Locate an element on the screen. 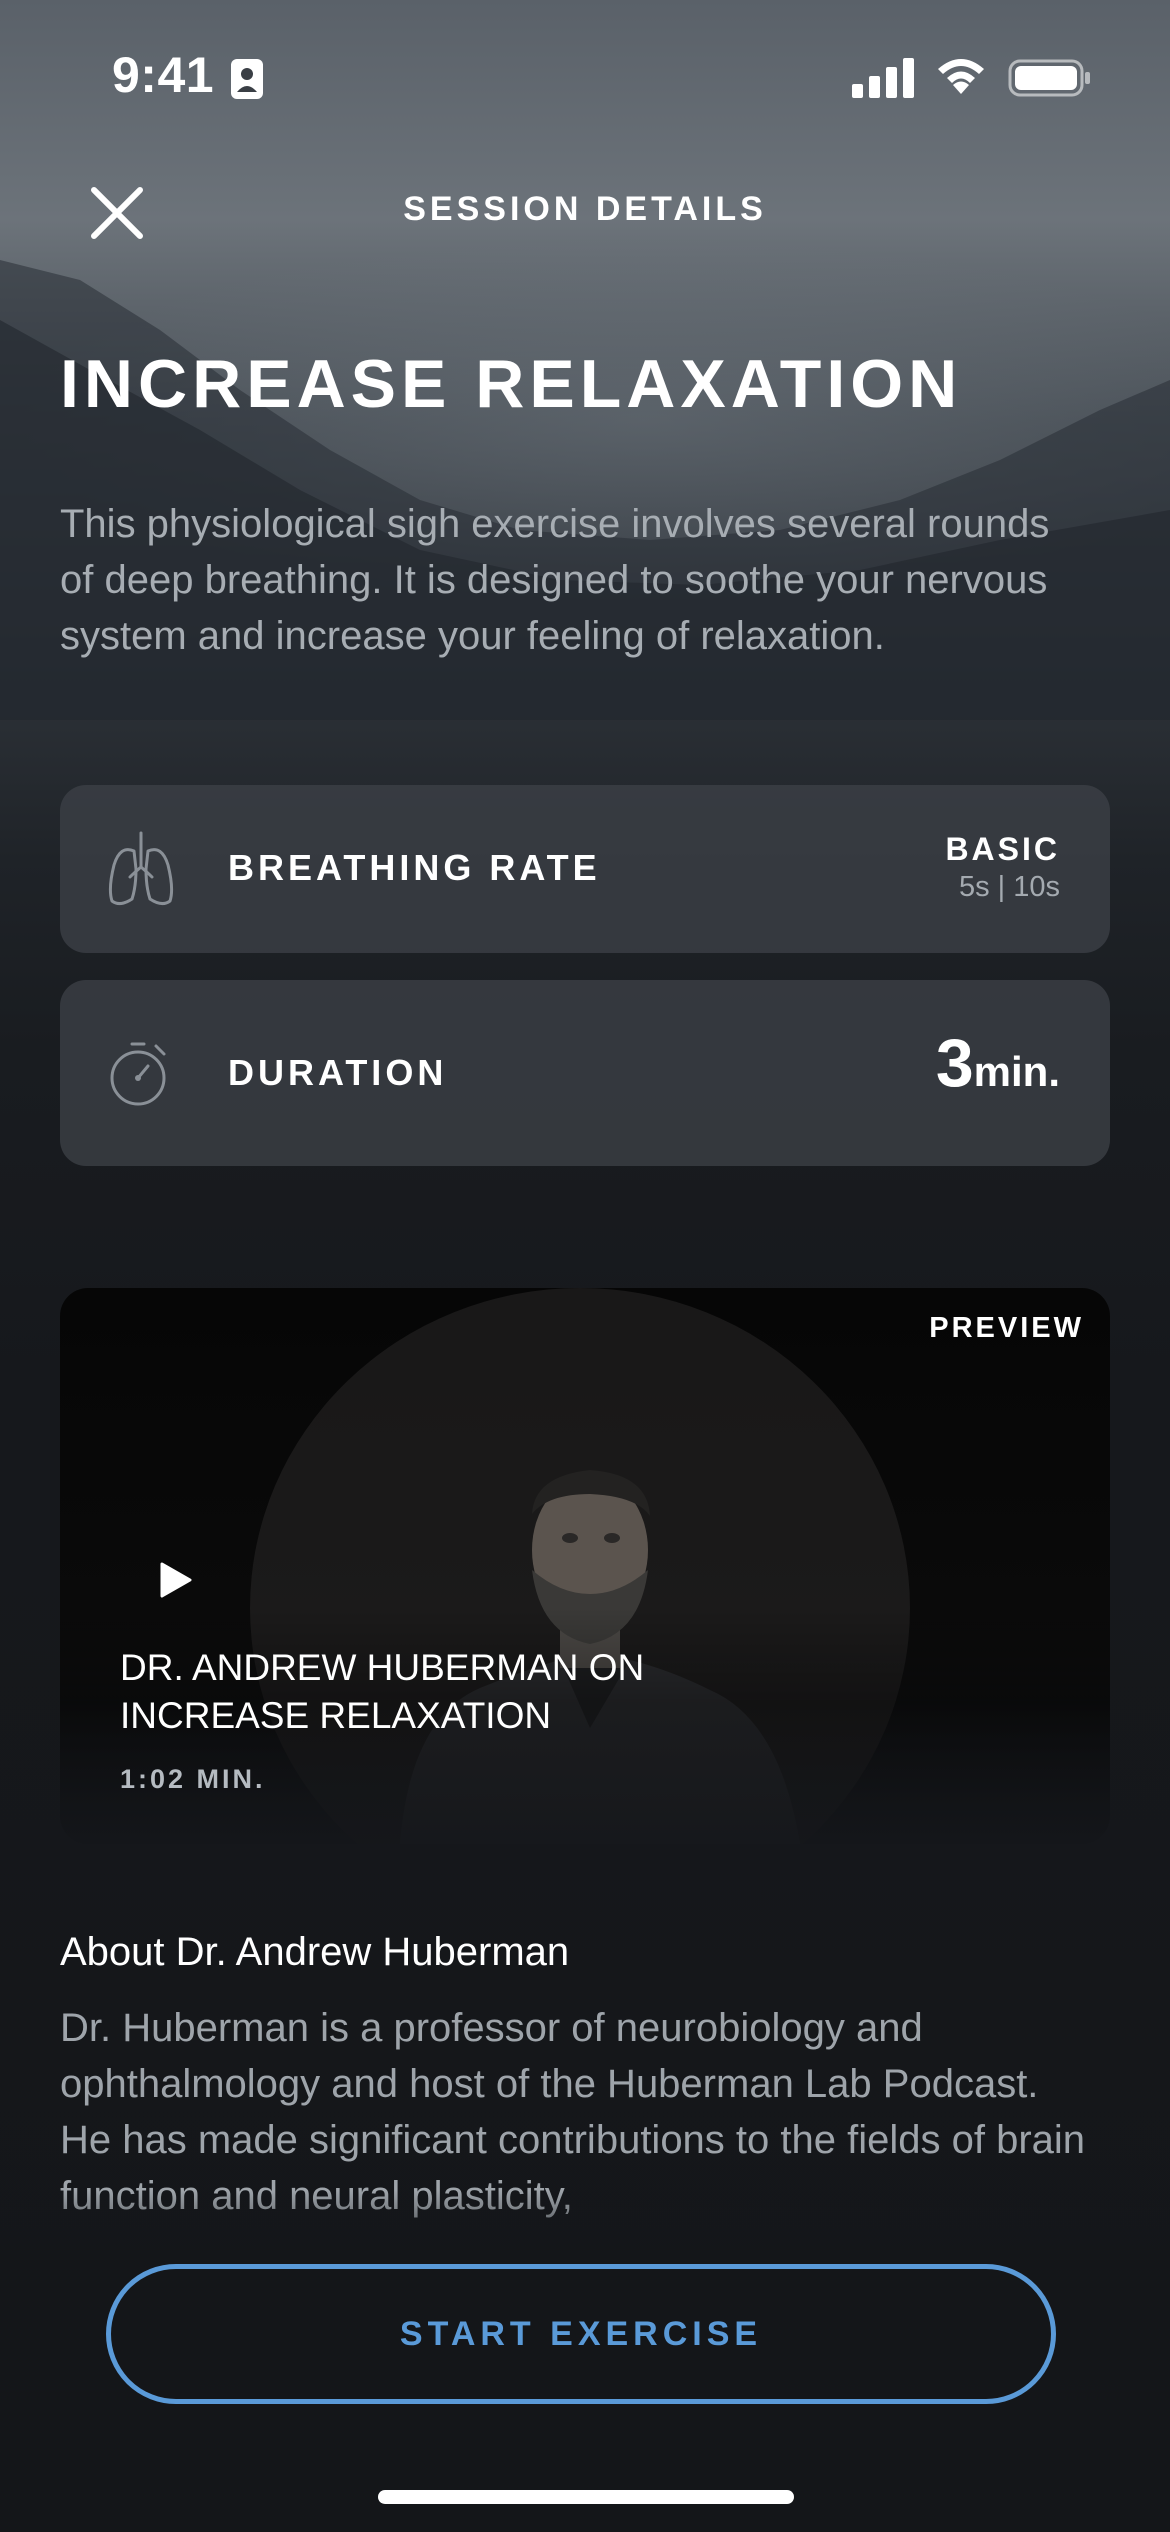 The image size is (1170, 2532). breathing-rate-card: BREATHING RATE BASIC 5s | 10s is located at coordinates (585, 869).